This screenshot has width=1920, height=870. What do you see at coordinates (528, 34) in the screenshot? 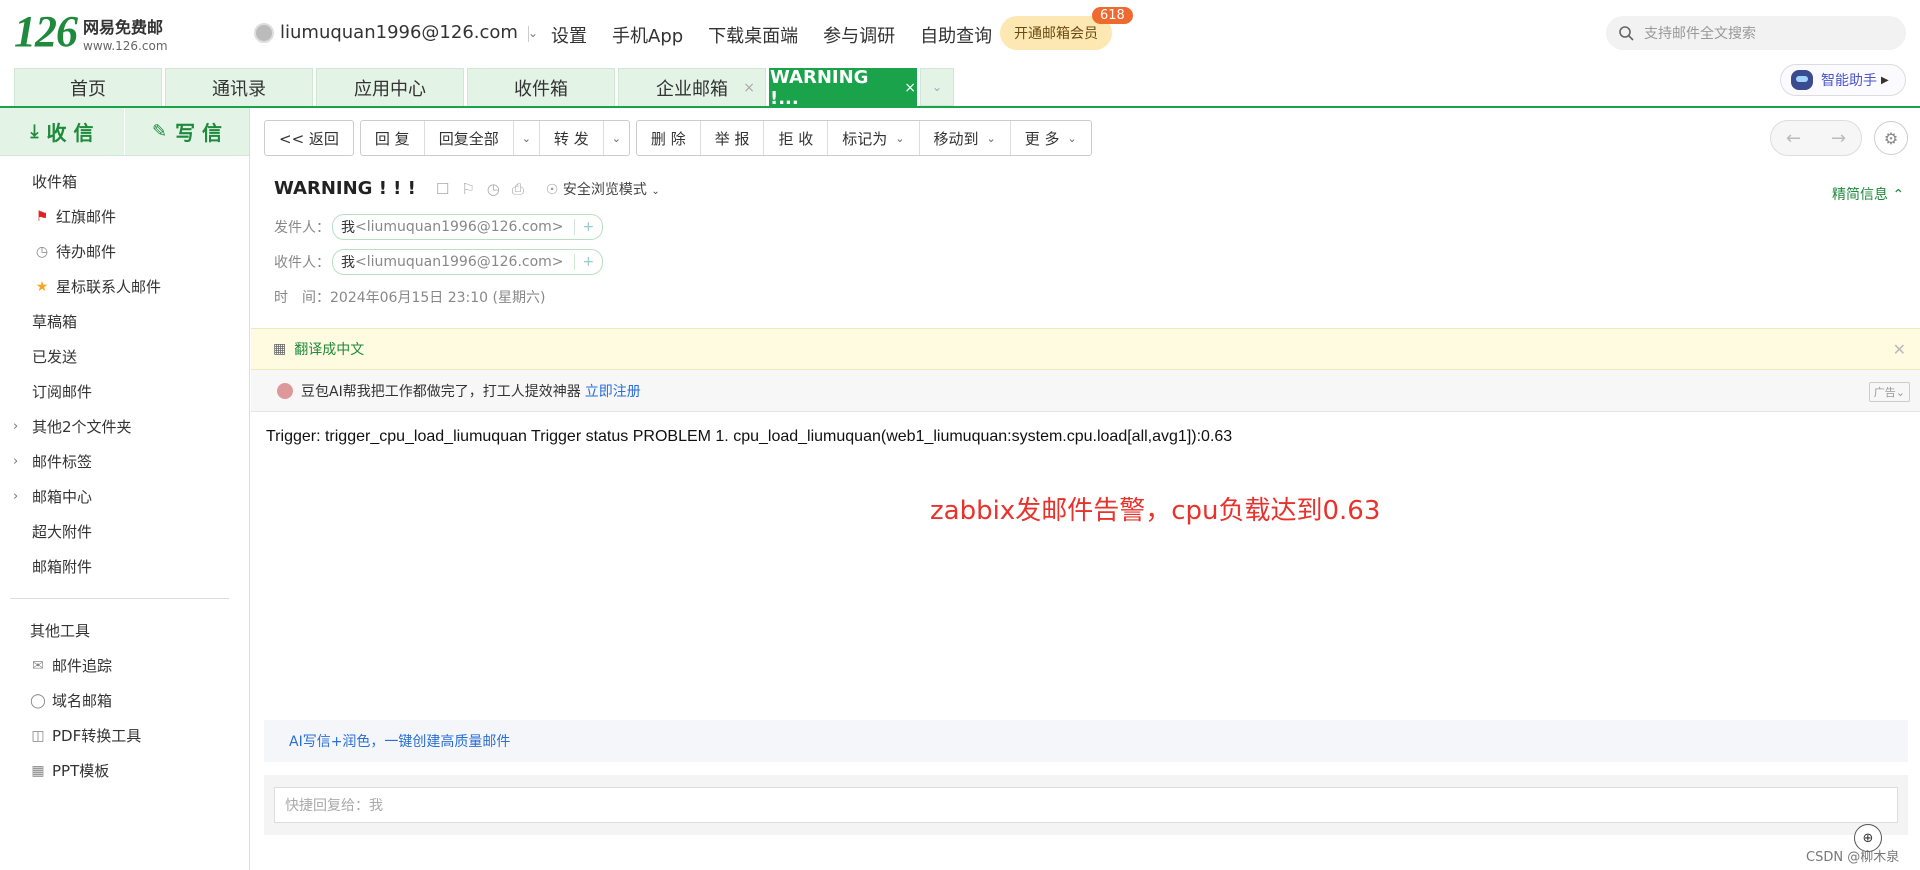
I see `divider` at bounding box center [528, 34].